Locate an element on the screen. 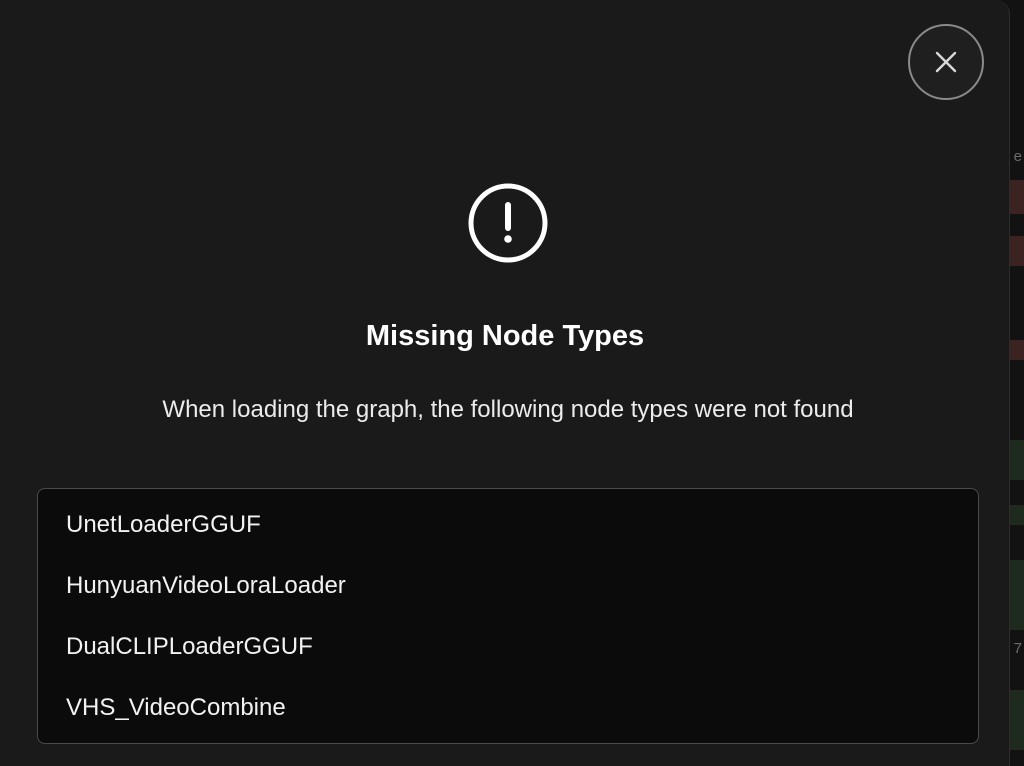  close-icon is located at coordinates (946, 62).